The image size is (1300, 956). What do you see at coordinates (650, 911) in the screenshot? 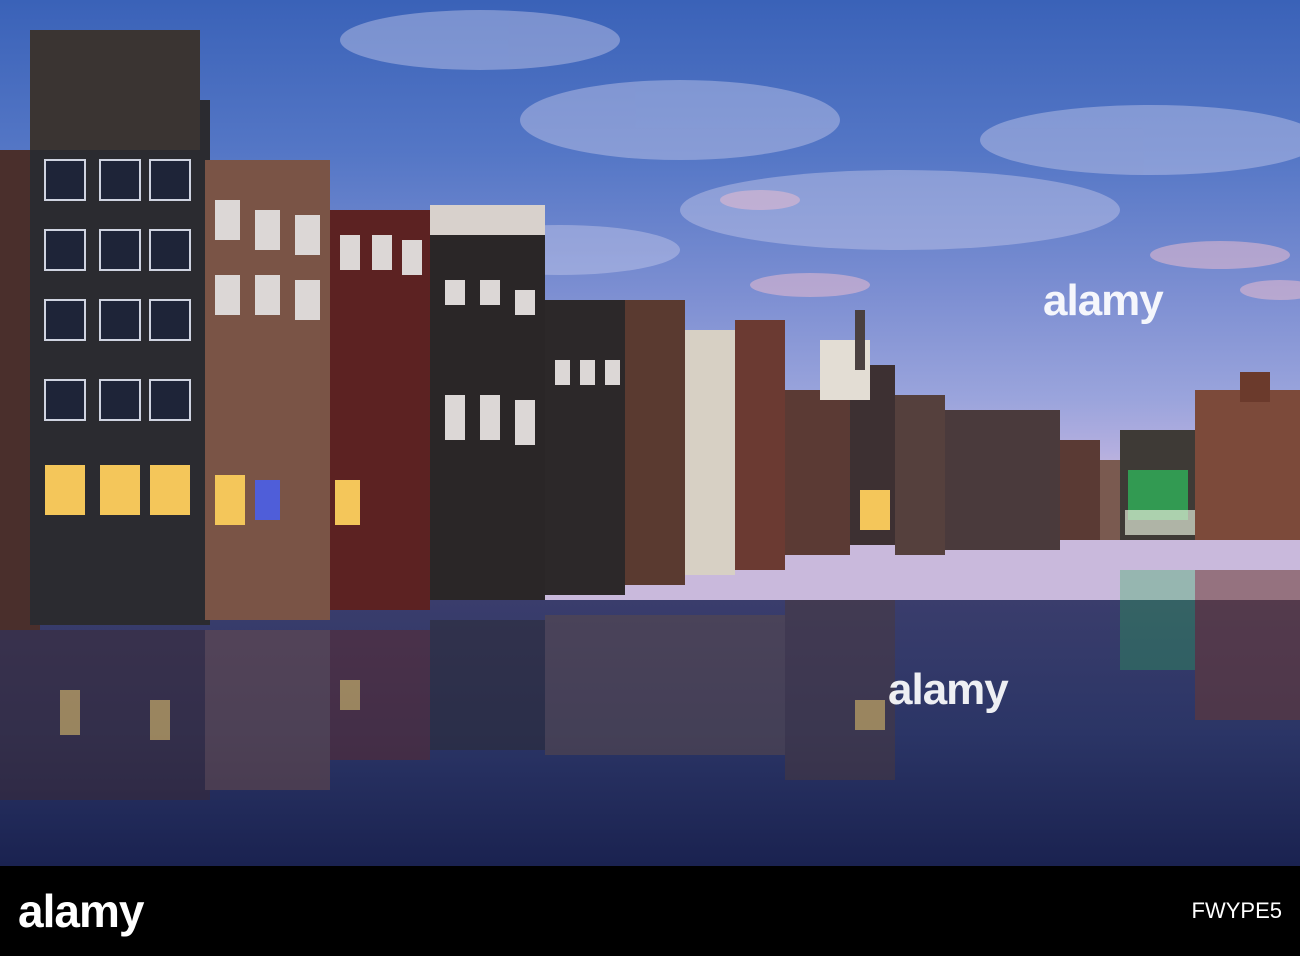
I see `stock-footer: alamy FWYPE5` at bounding box center [650, 911].